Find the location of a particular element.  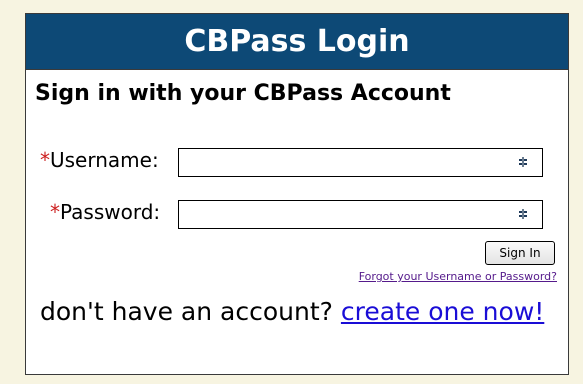

password-field-wrapper is located at coordinates (360, 214).